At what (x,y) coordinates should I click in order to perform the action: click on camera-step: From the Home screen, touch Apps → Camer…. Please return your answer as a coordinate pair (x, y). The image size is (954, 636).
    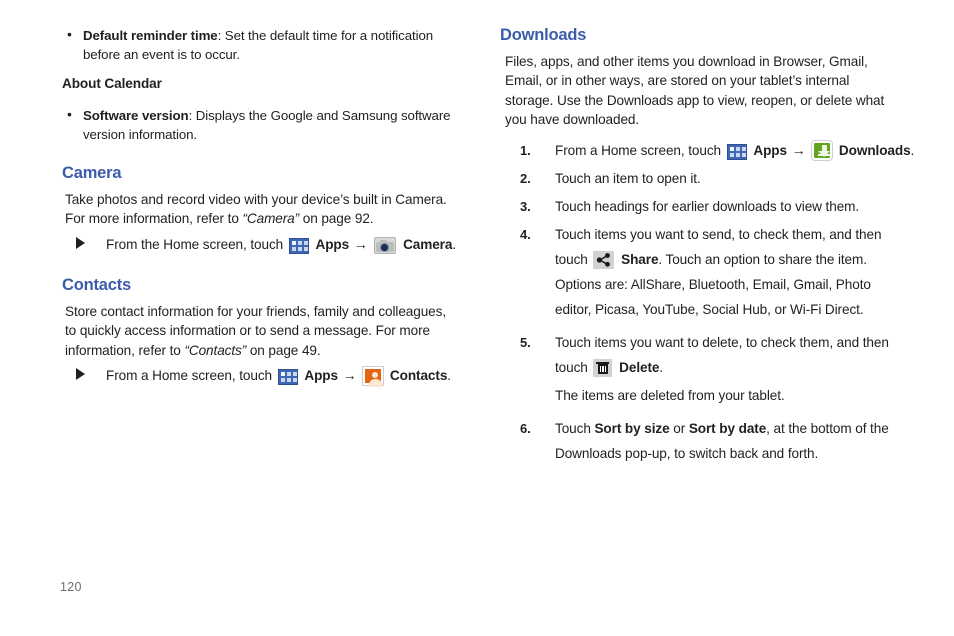
    Looking at the image, I should click on (264, 244).